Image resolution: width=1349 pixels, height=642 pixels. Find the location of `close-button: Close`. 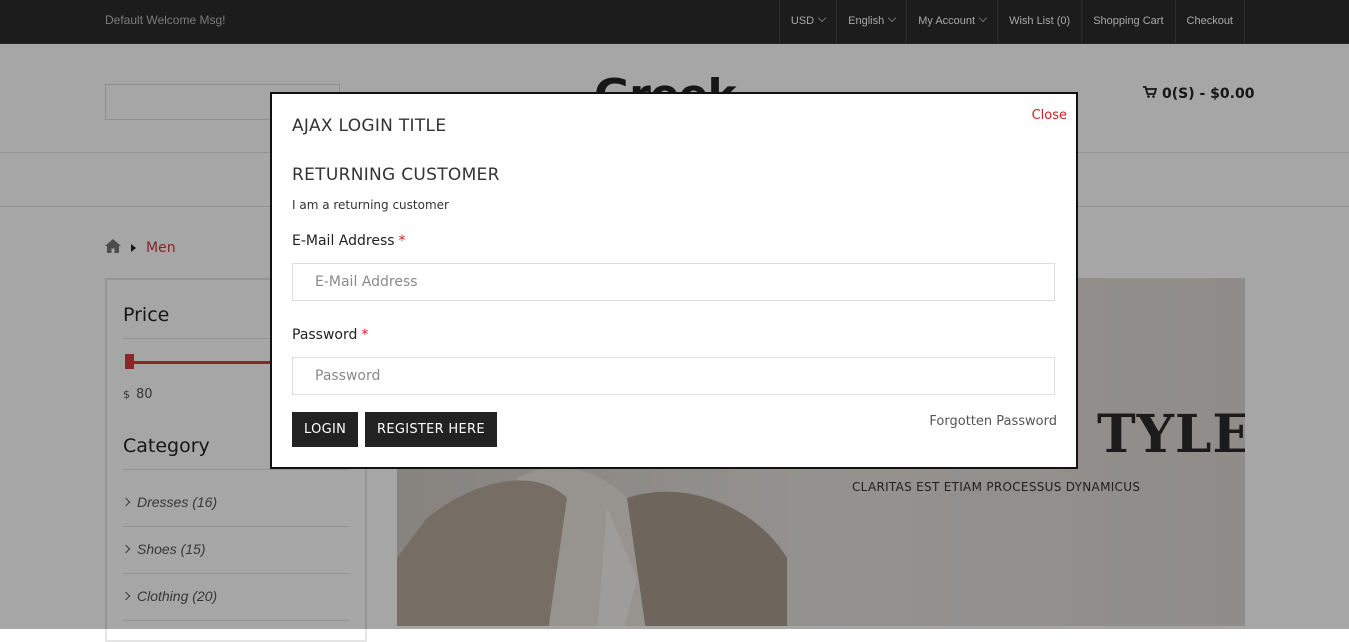

close-button: Close is located at coordinates (1049, 115).